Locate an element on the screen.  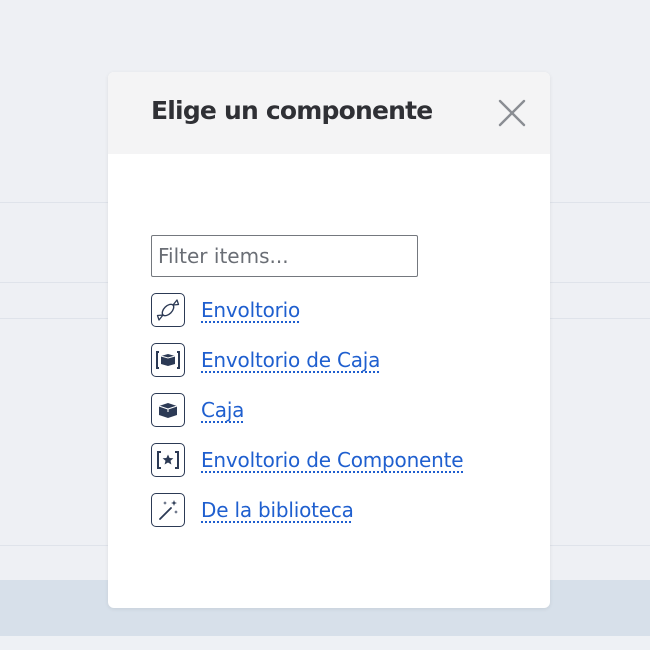
modal-title: Elige un componente is located at coordinates (292, 110).